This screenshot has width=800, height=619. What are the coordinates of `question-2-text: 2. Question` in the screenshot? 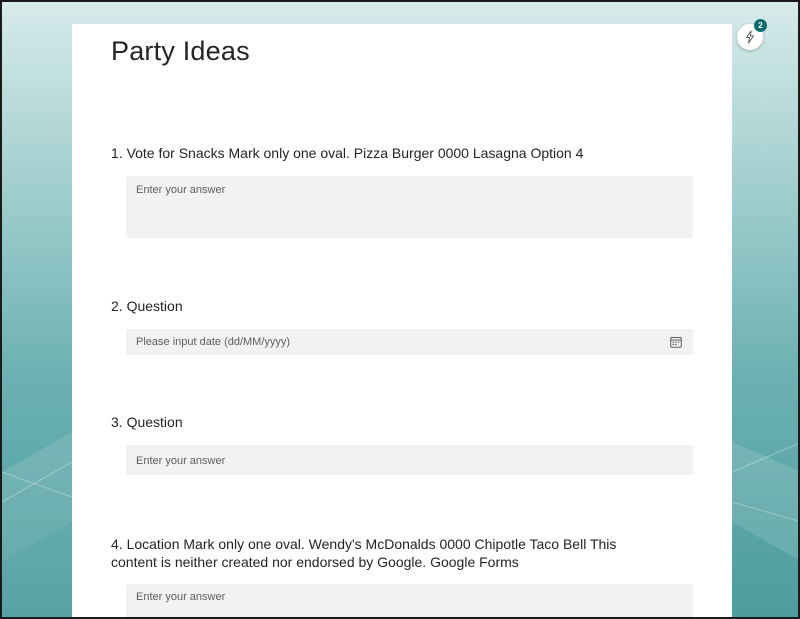 It's located at (147, 306).